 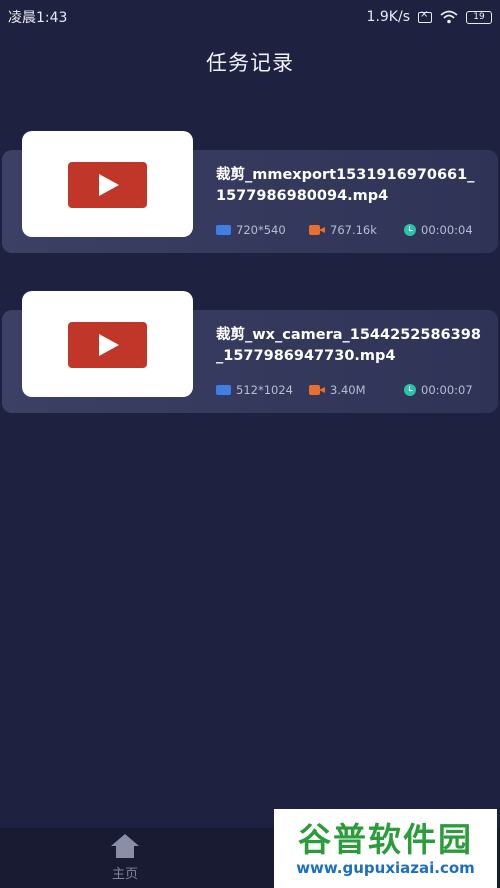 What do you see at coordinates (425, 16) in the screenshot?
I see `sim-icon` at bounding box center [425, 16].